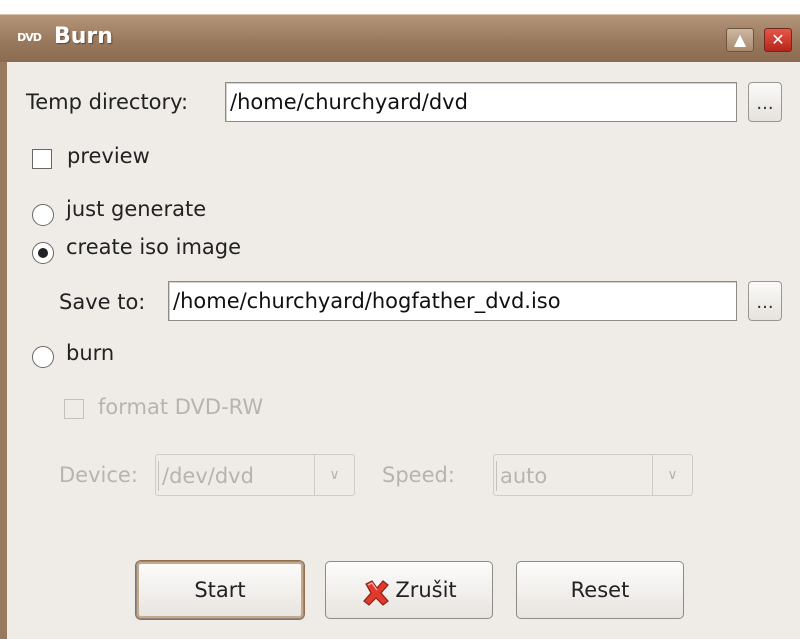 The image size is (800, 639). I want to click on cancel-x-icon, so click(376, 589).